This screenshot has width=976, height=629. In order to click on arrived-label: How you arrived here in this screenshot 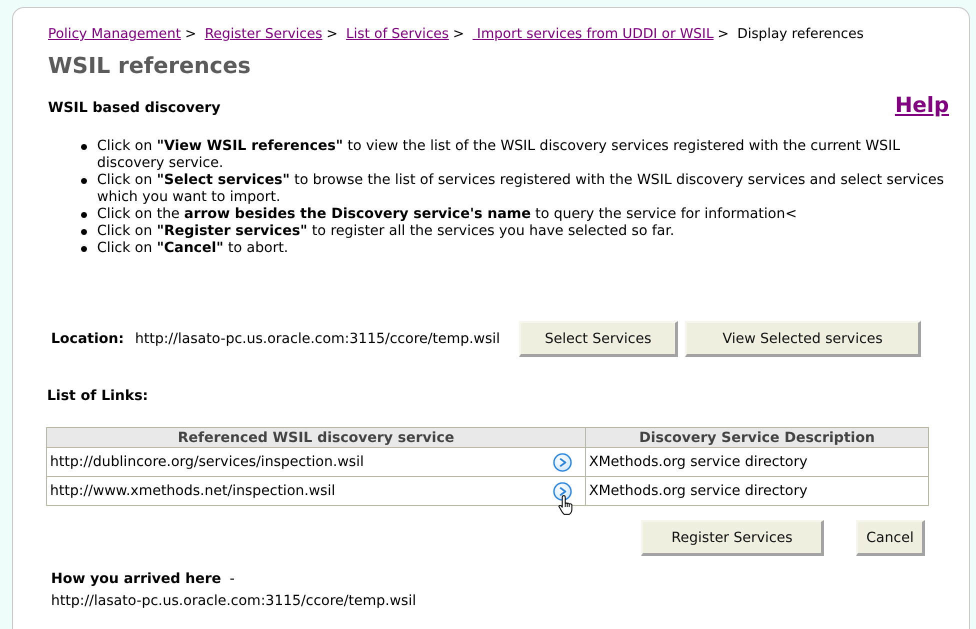, I will do `click(136, 579)`.